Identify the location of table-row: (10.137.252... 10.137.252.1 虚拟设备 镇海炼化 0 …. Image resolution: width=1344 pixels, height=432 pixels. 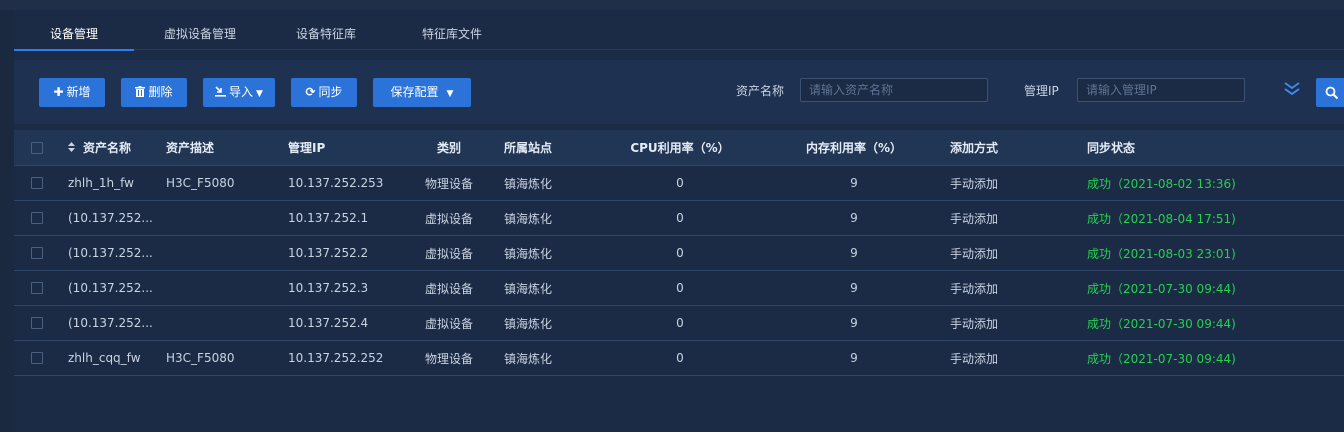
(679, 218).